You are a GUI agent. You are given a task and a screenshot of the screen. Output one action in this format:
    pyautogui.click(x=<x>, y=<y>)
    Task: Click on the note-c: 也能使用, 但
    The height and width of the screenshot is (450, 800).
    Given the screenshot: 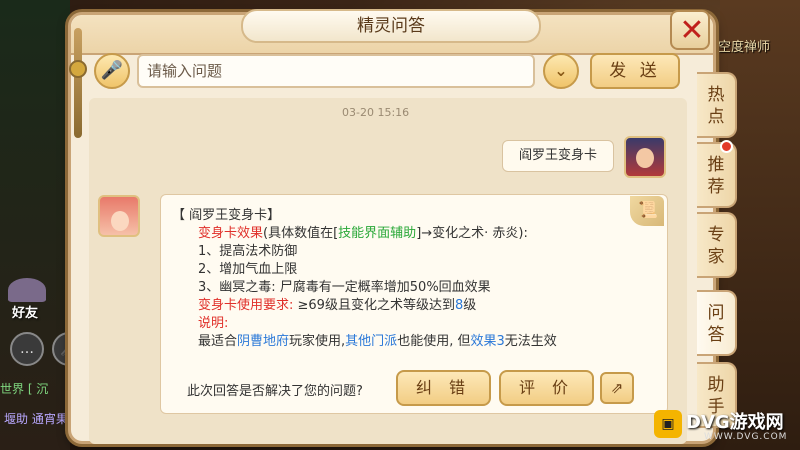 What is the action you would take?
    pyautogui.click(x=434, y=341)
    